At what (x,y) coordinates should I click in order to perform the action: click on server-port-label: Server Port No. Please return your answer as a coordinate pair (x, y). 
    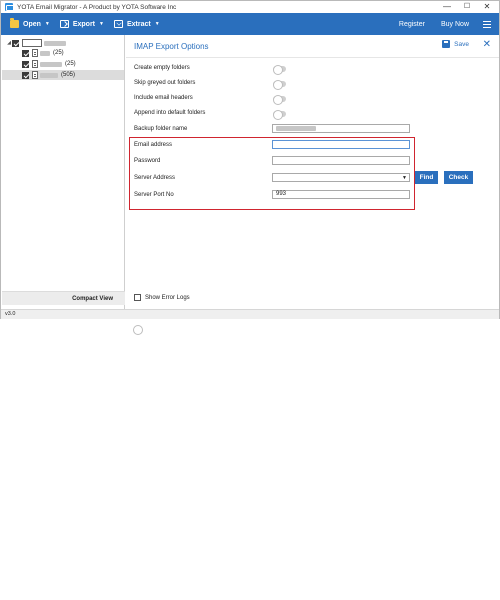
    Looking at the image, I should click on (154, 195).